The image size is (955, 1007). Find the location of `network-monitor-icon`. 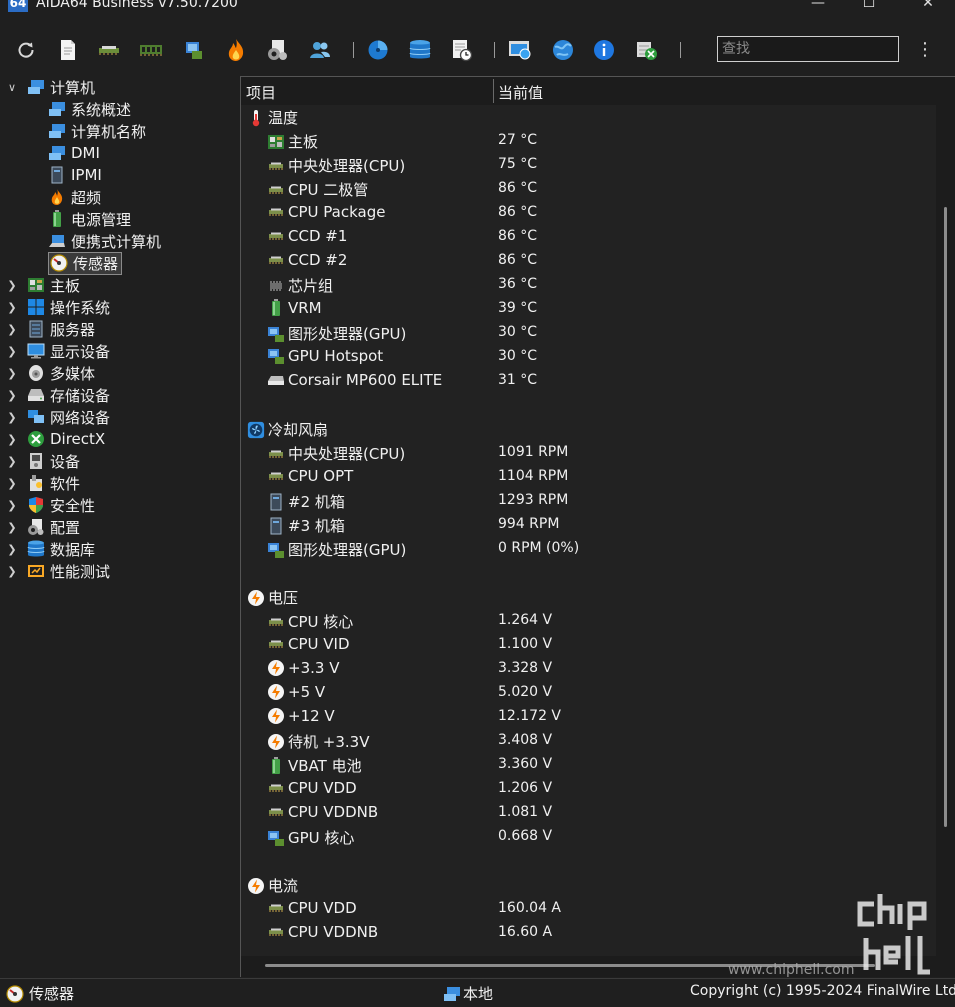

network-monitor-icon is located at coordinates (520, 50).